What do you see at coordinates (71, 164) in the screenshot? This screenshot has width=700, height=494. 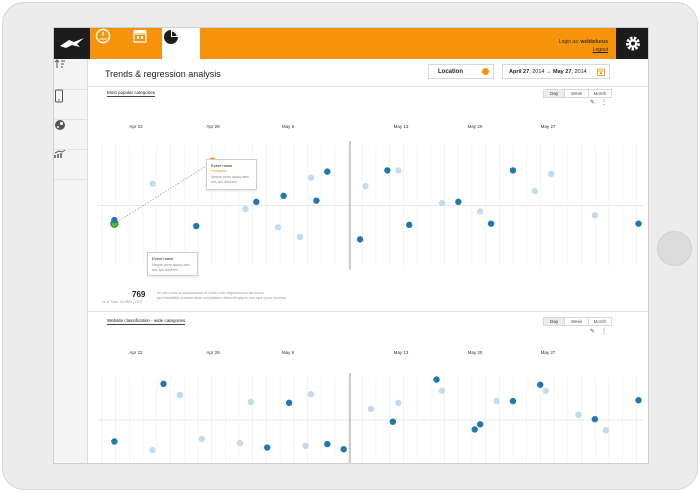 I see `sidebar-item-trend` at bounding box center [71, 164].